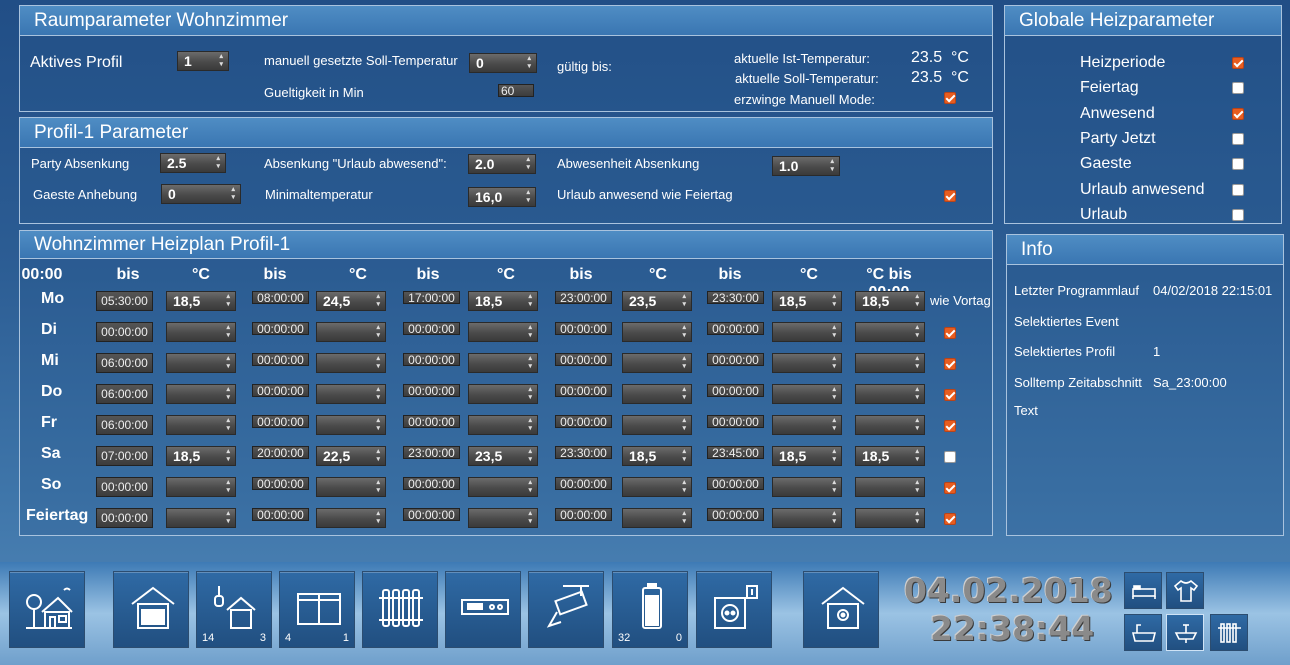  What do you see at coordinates (1185, 632) in the screenshot?
I see `washroom-button` at bounding box center [1185, 632].